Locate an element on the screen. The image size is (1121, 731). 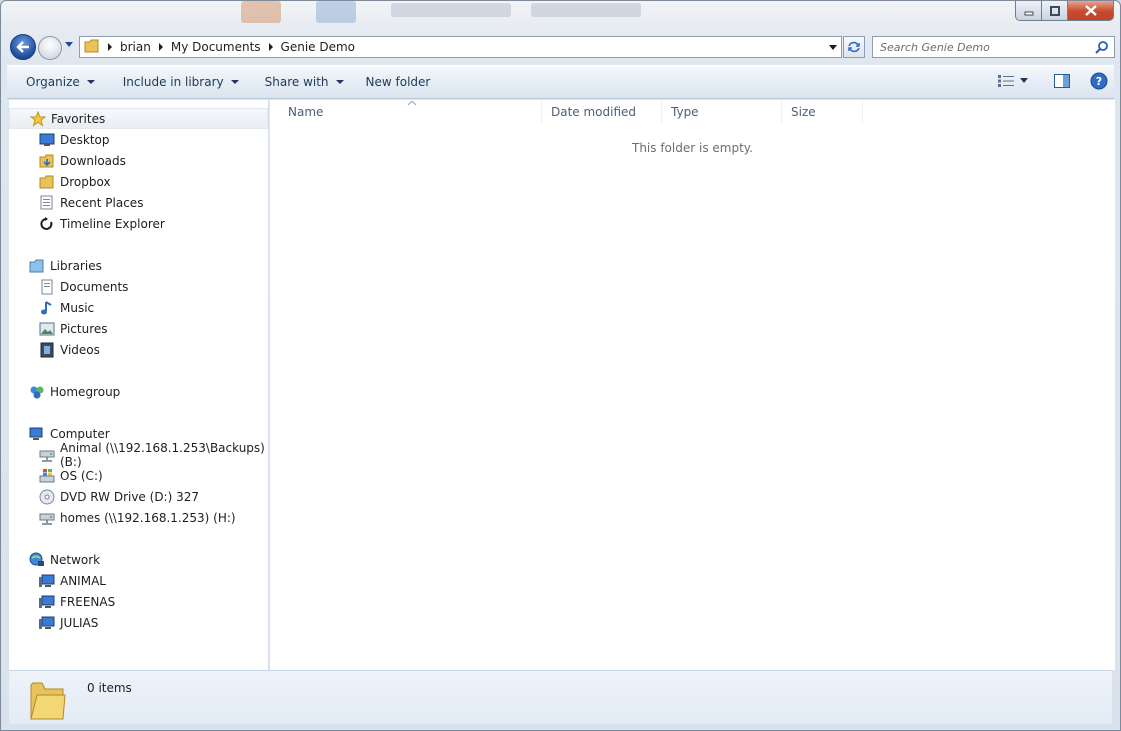
address-dropdown-icon is located at coordinates (833, 48).